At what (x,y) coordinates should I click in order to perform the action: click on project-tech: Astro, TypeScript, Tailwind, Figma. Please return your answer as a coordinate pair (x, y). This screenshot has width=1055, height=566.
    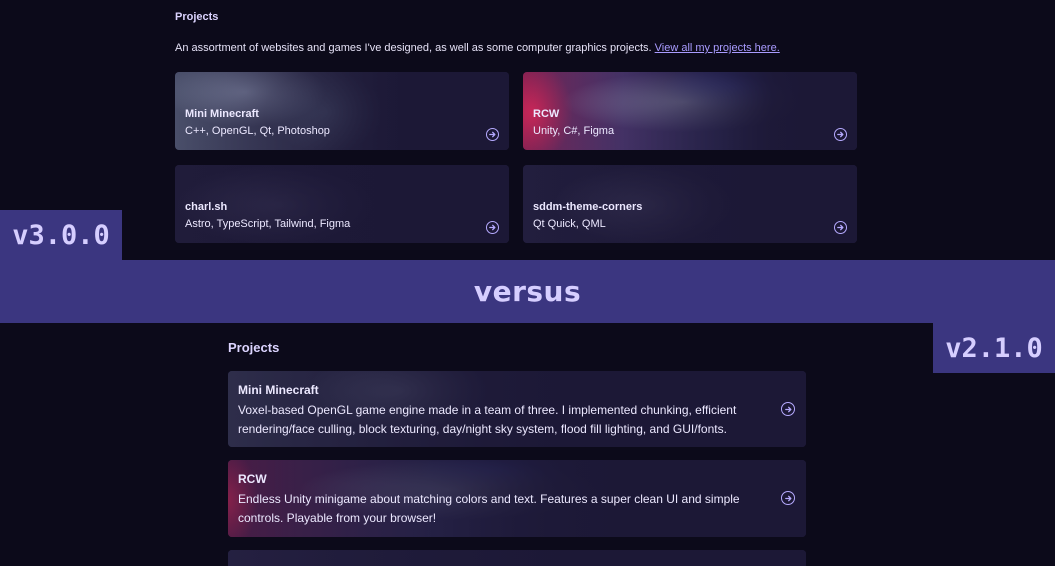
    Looking at the image, I should click on (268, 224).